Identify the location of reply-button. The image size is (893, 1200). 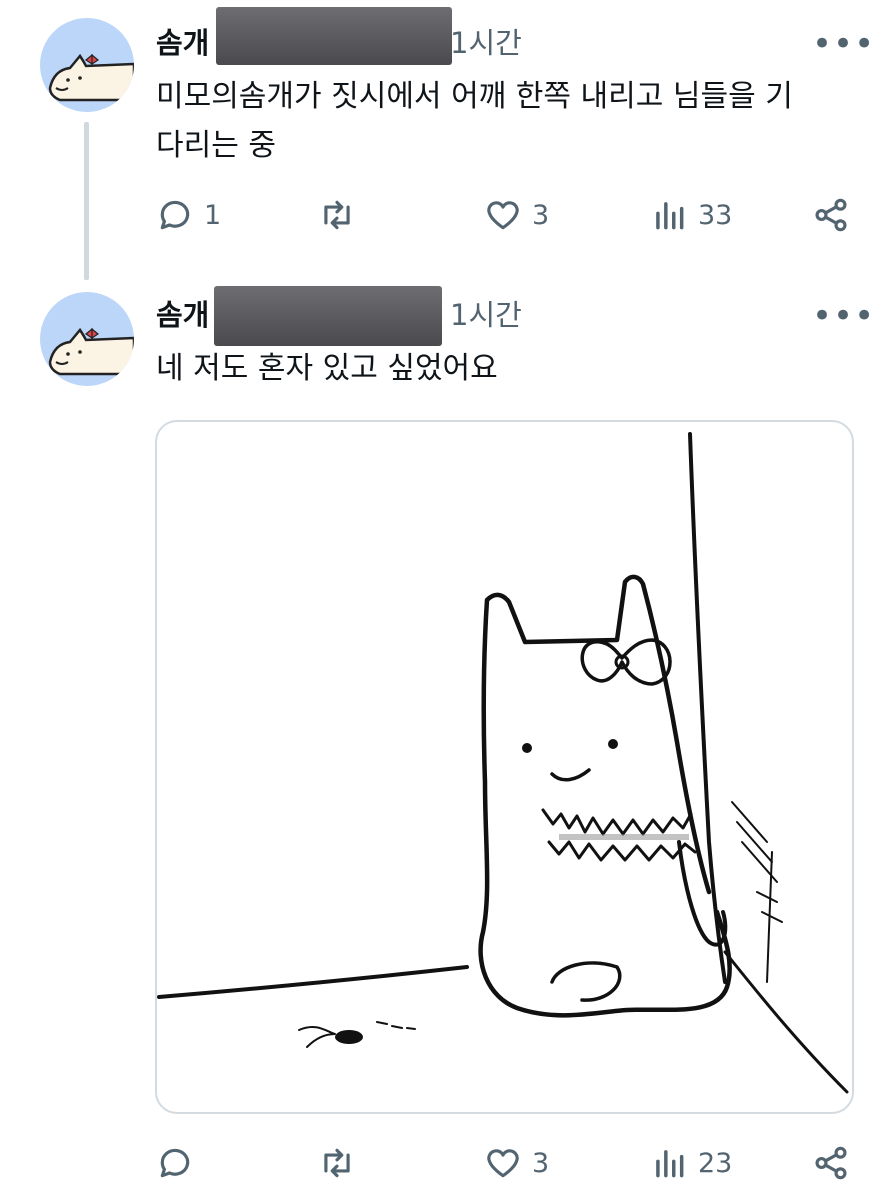
(175, 1163).